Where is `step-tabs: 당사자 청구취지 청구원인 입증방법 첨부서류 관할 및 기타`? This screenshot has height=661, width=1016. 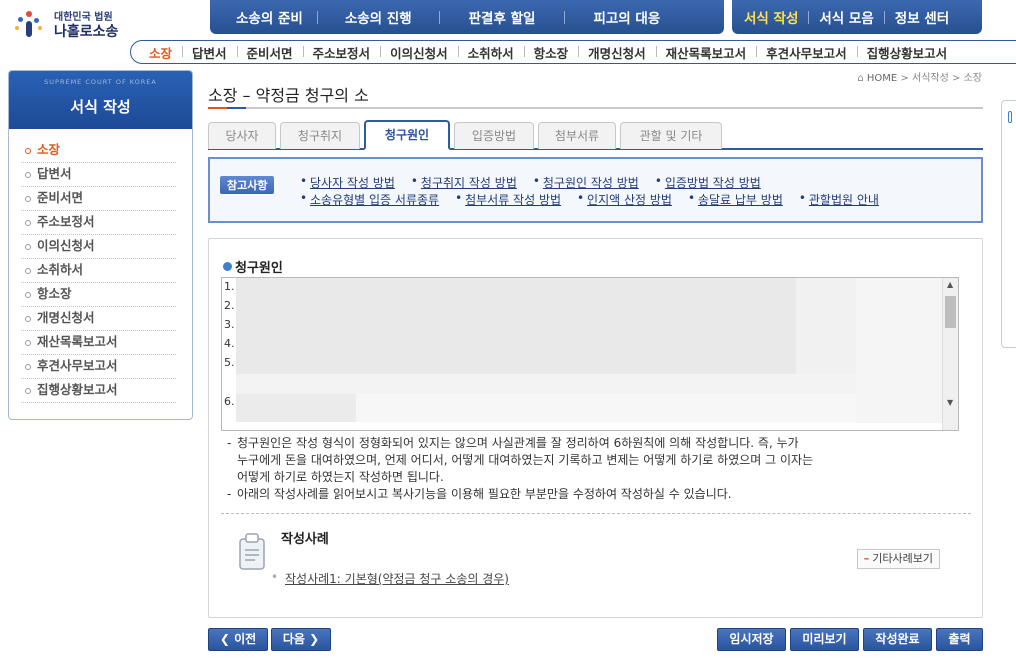
step-tabs: 당사자 청구취지 청구원인 입증방법 첨부서류 관할 및 기타 is located at coordinates (595, 135).